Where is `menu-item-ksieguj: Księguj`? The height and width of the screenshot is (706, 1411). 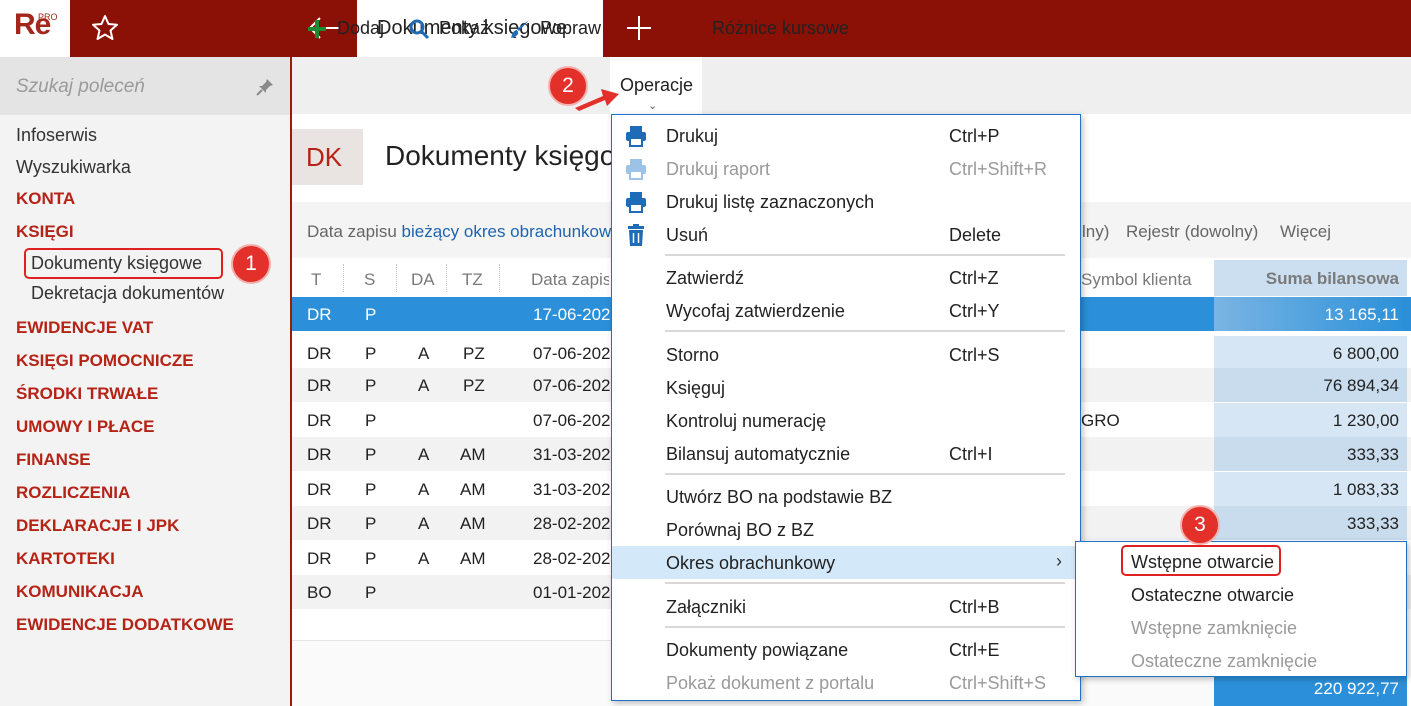
menu-item-ksieguj: Księguj is located at coordinates (846, 387).